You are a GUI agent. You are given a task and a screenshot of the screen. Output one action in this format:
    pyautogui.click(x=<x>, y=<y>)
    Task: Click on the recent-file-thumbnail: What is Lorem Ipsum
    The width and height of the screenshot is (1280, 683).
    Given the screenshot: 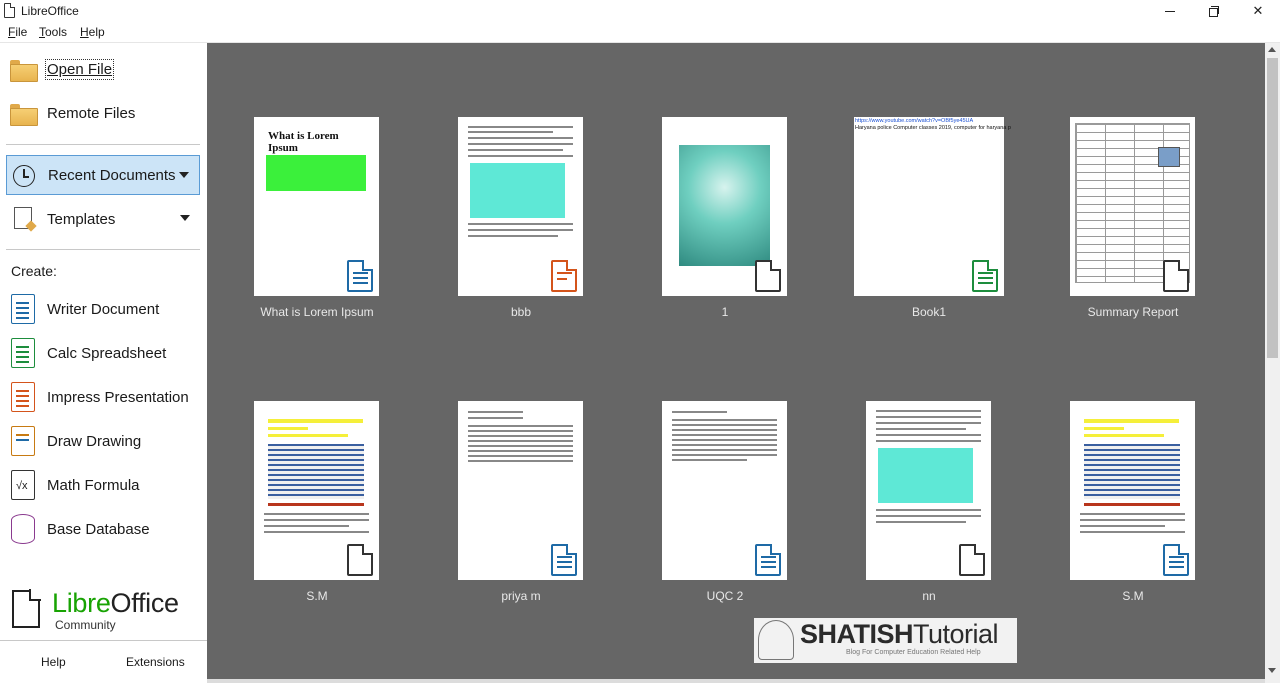 What is the action you would take?
    pyautogui.click(x=316, y=206)
    